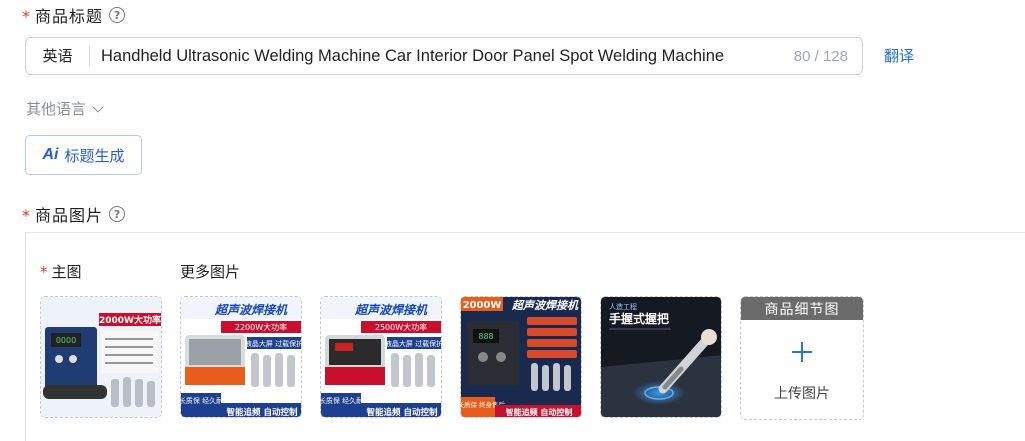  Describe the element at coordinates (521, 357) in the screenshot. I see `more-image-thumbnail: 2000W 超声波焊接机 888 超长质保 终身售后 智能追频 自动控制` at that location.